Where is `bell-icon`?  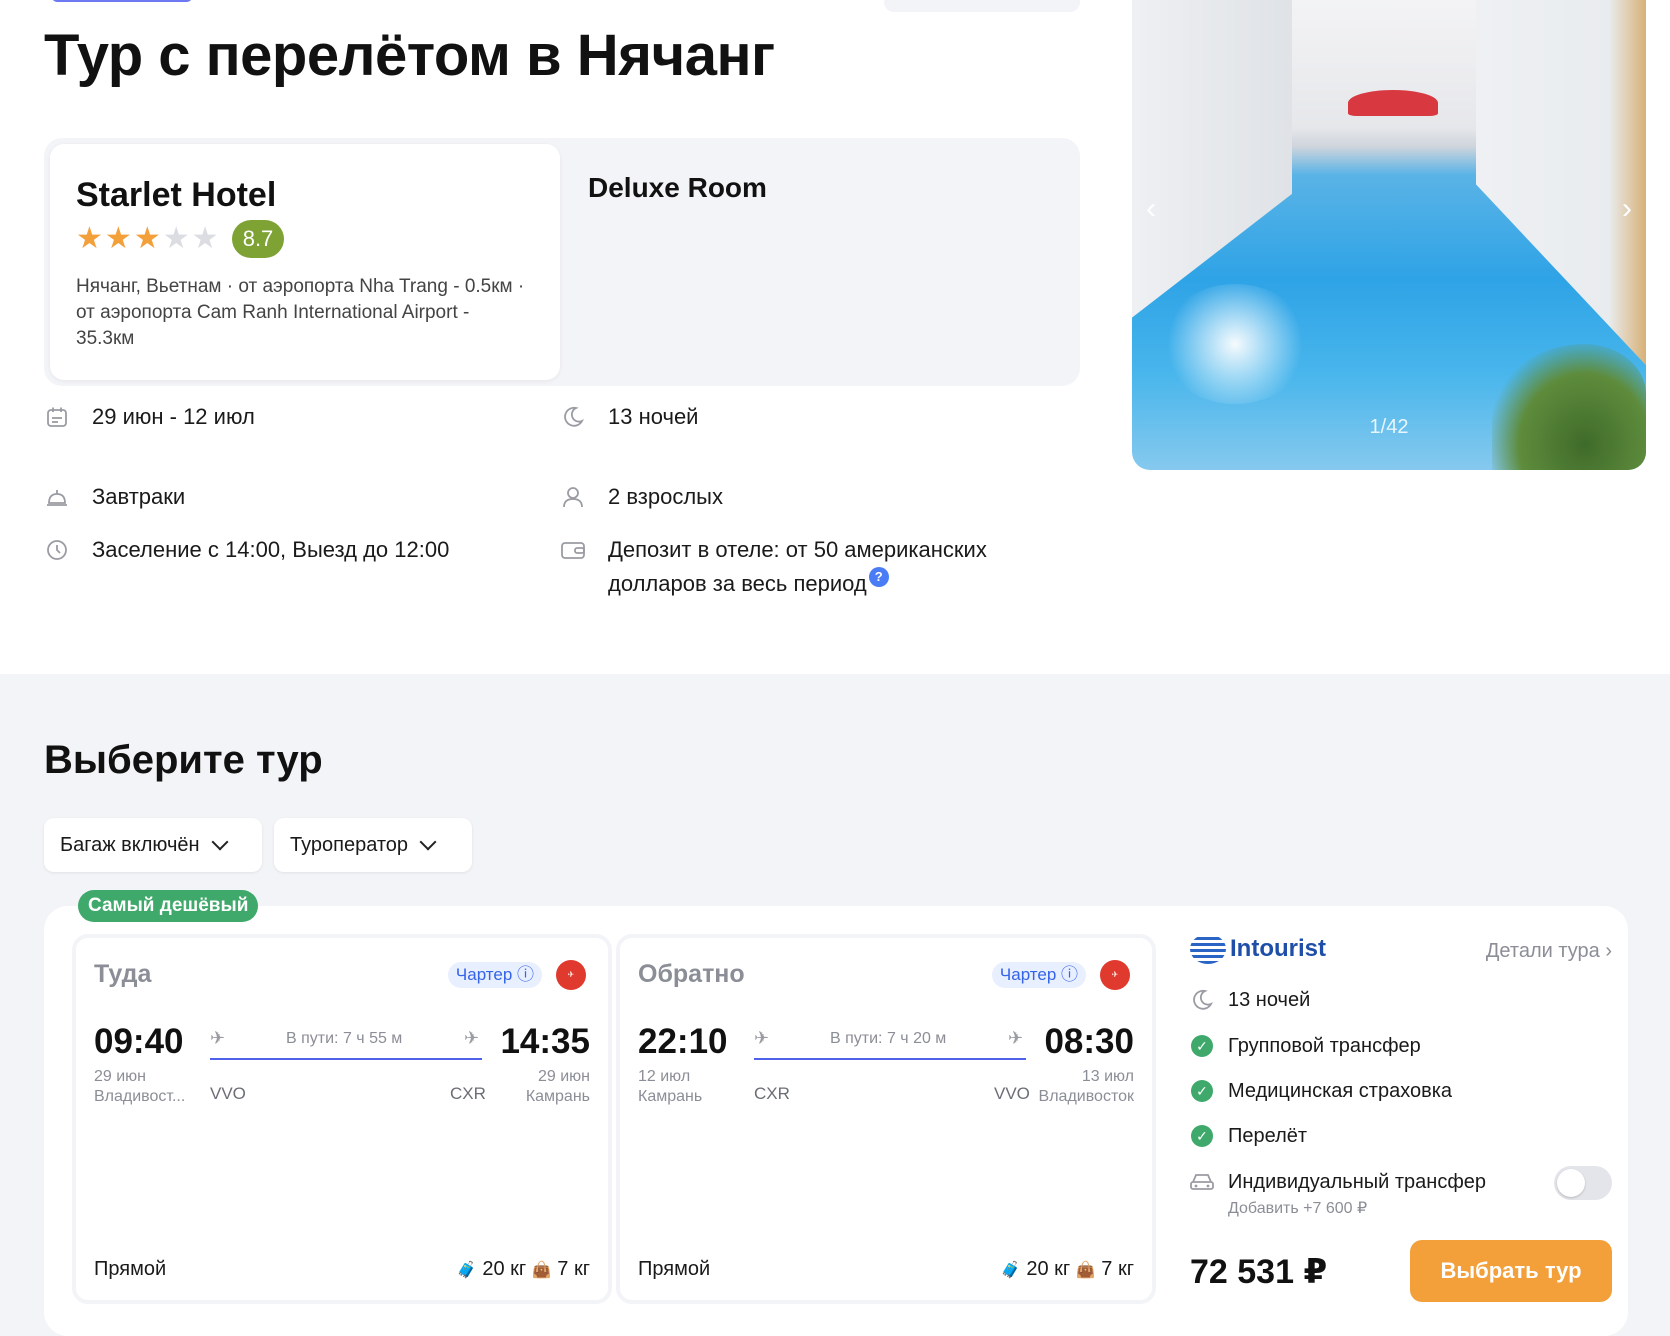 bell-icon is located at coordinates (57, 497).